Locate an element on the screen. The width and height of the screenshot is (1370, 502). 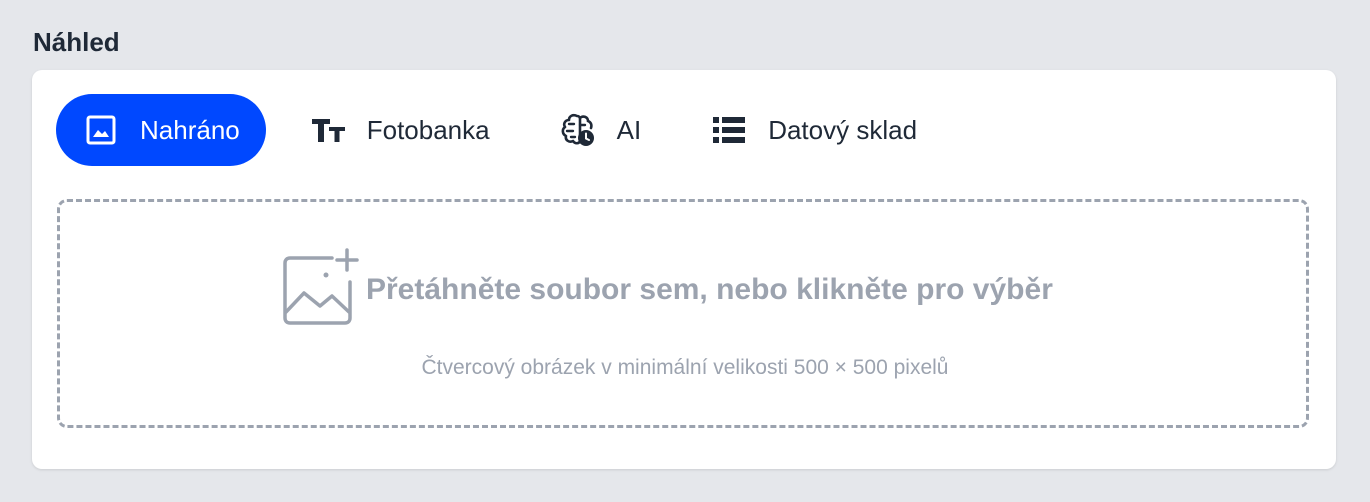
tab-uploaded: Nahráno is located at coordinates (161, 130).